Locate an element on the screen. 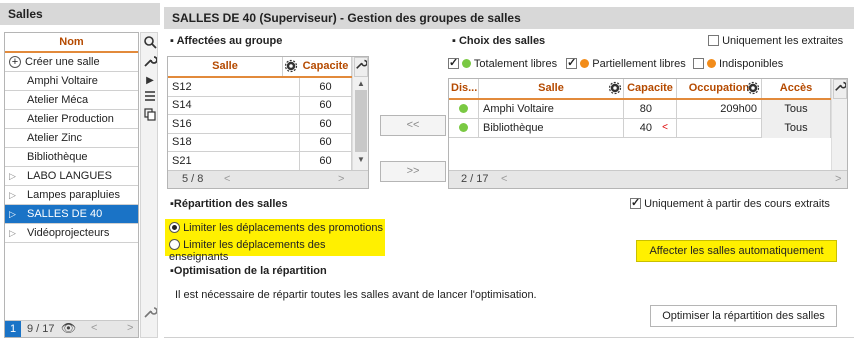  list-item: Atelier Zinc is located at coordinates (71, 138).